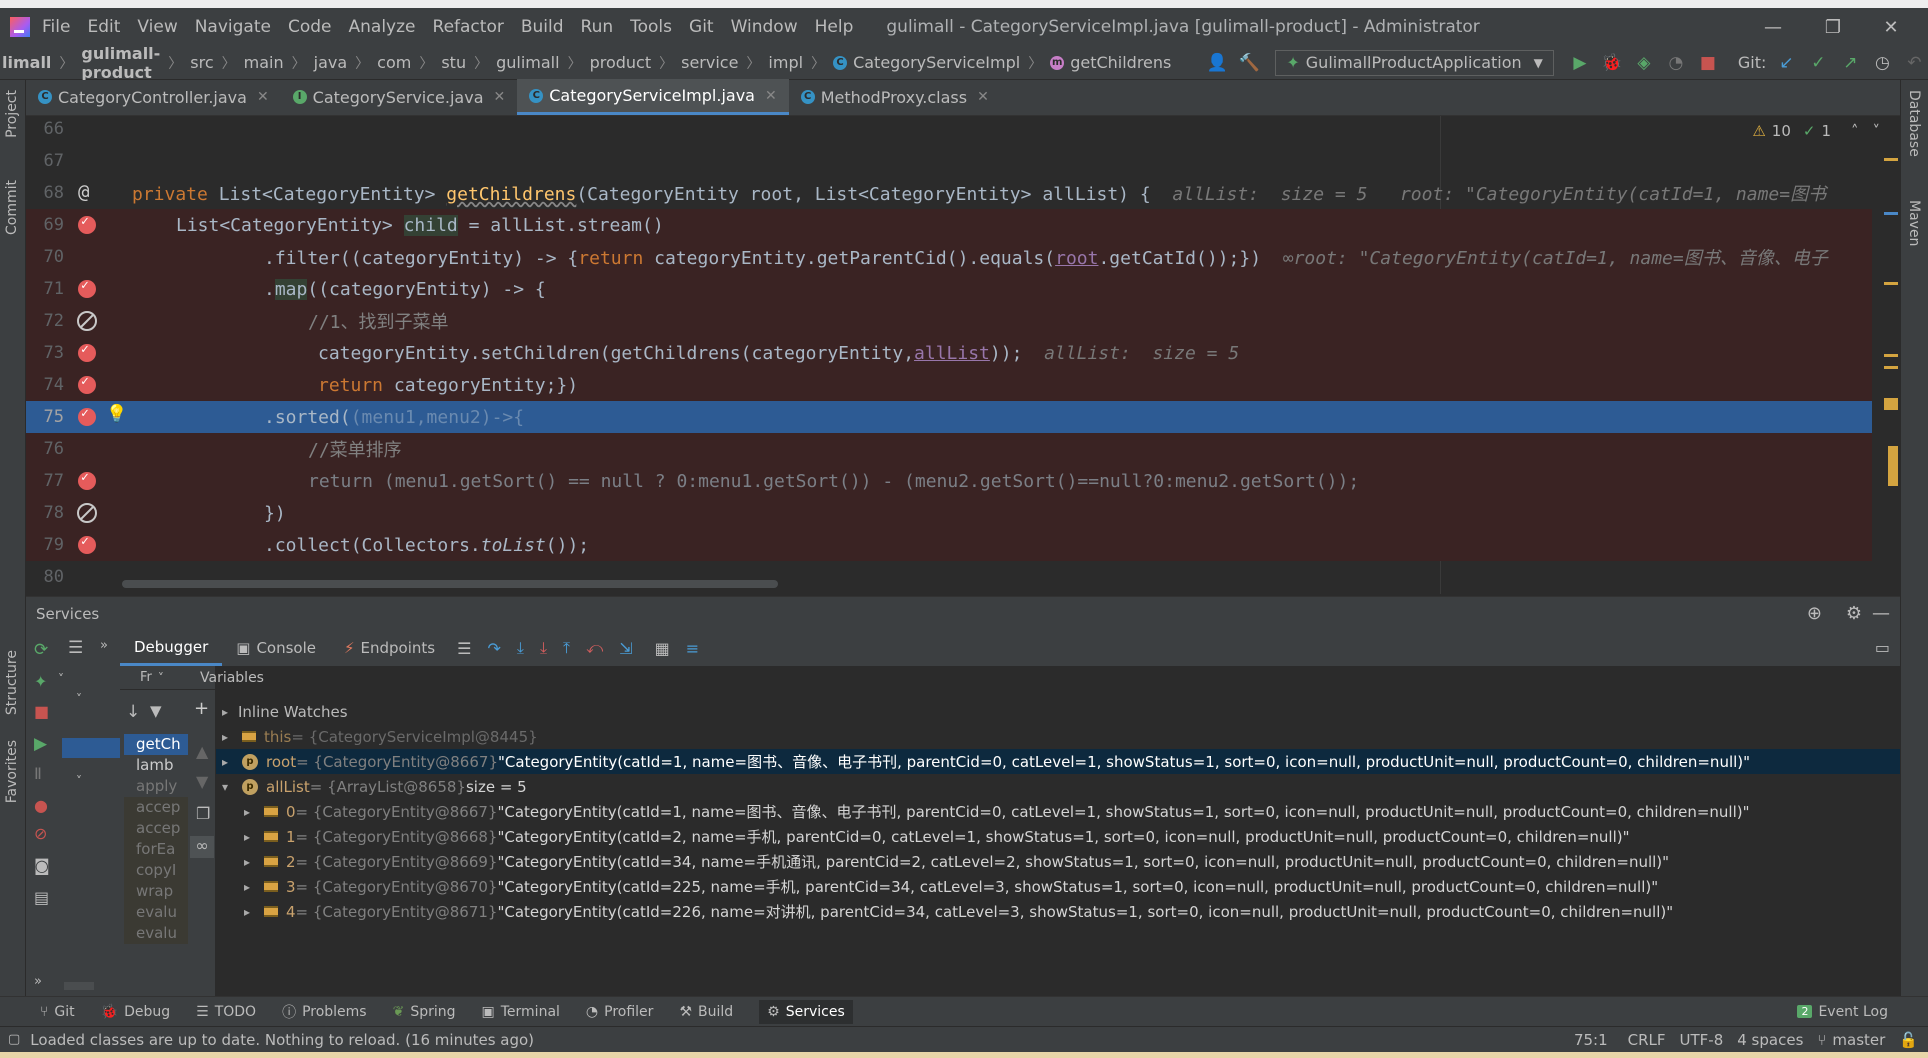  I want to click on tool-tab-git: ⑂ Git, so click(57, 1012).